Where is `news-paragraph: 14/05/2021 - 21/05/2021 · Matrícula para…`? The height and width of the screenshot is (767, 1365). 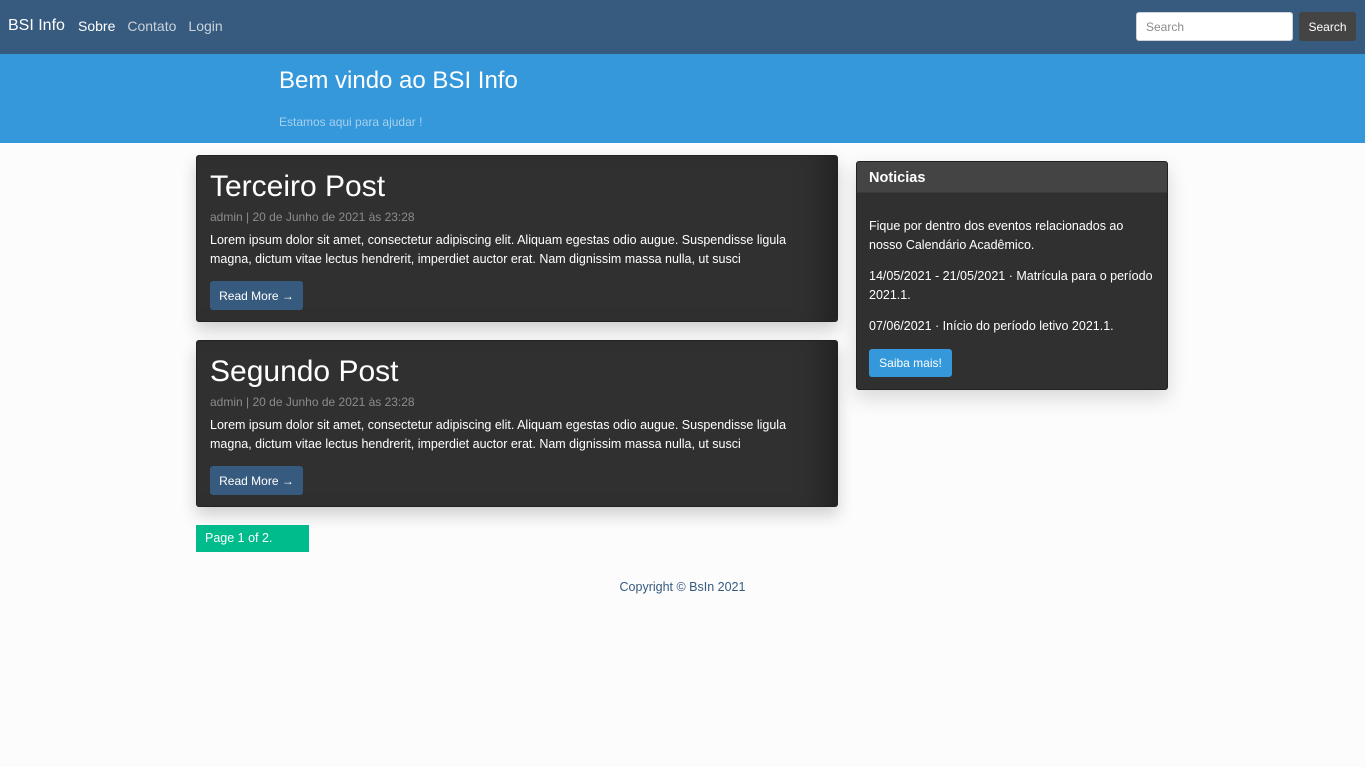
news-paragraph: 14/05/2021 - 21/05/2021 · Matrícula para… is located at coordinates (1011, 285).